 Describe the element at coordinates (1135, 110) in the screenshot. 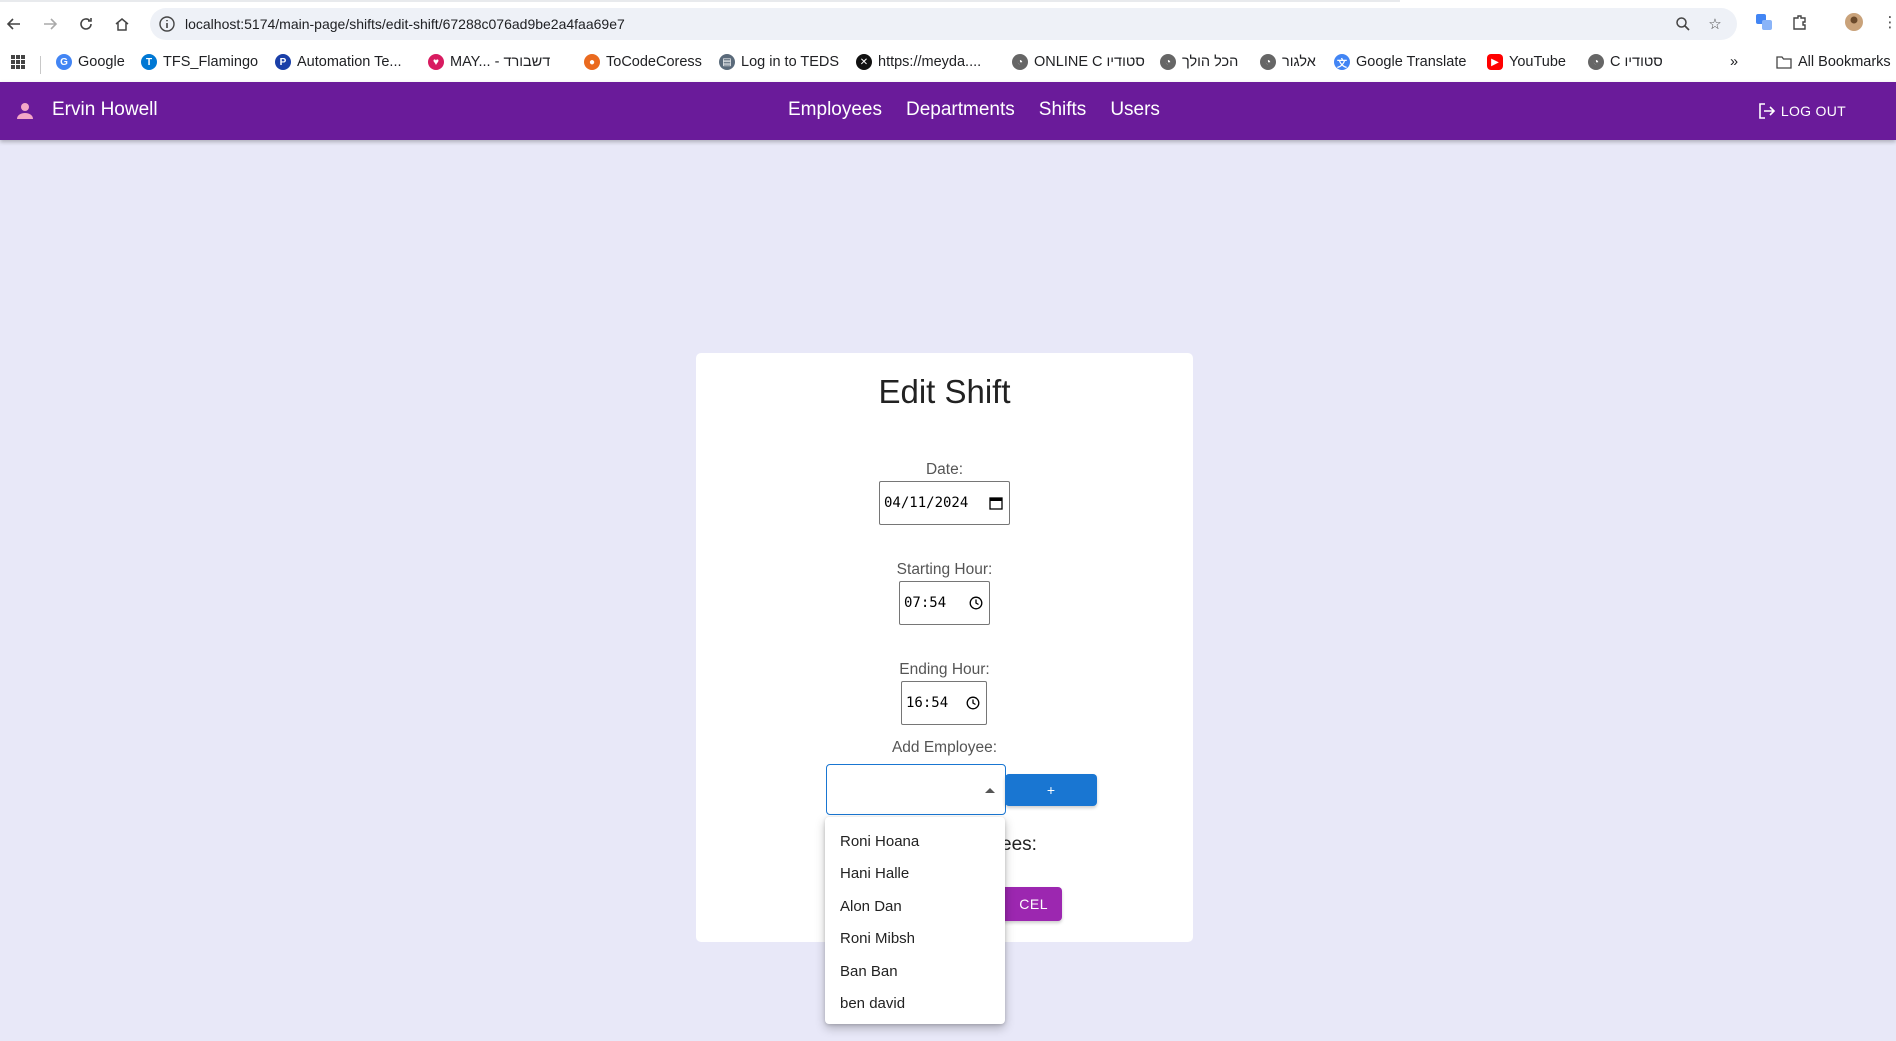

I see `nav-users: Users` at that location.